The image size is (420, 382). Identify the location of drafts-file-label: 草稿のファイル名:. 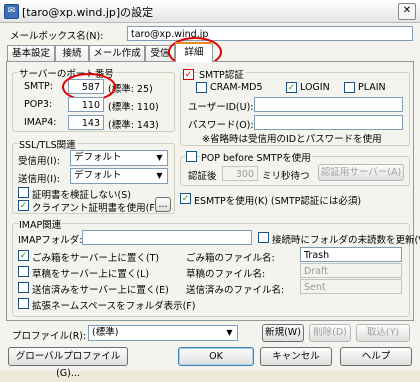
(226, 274).